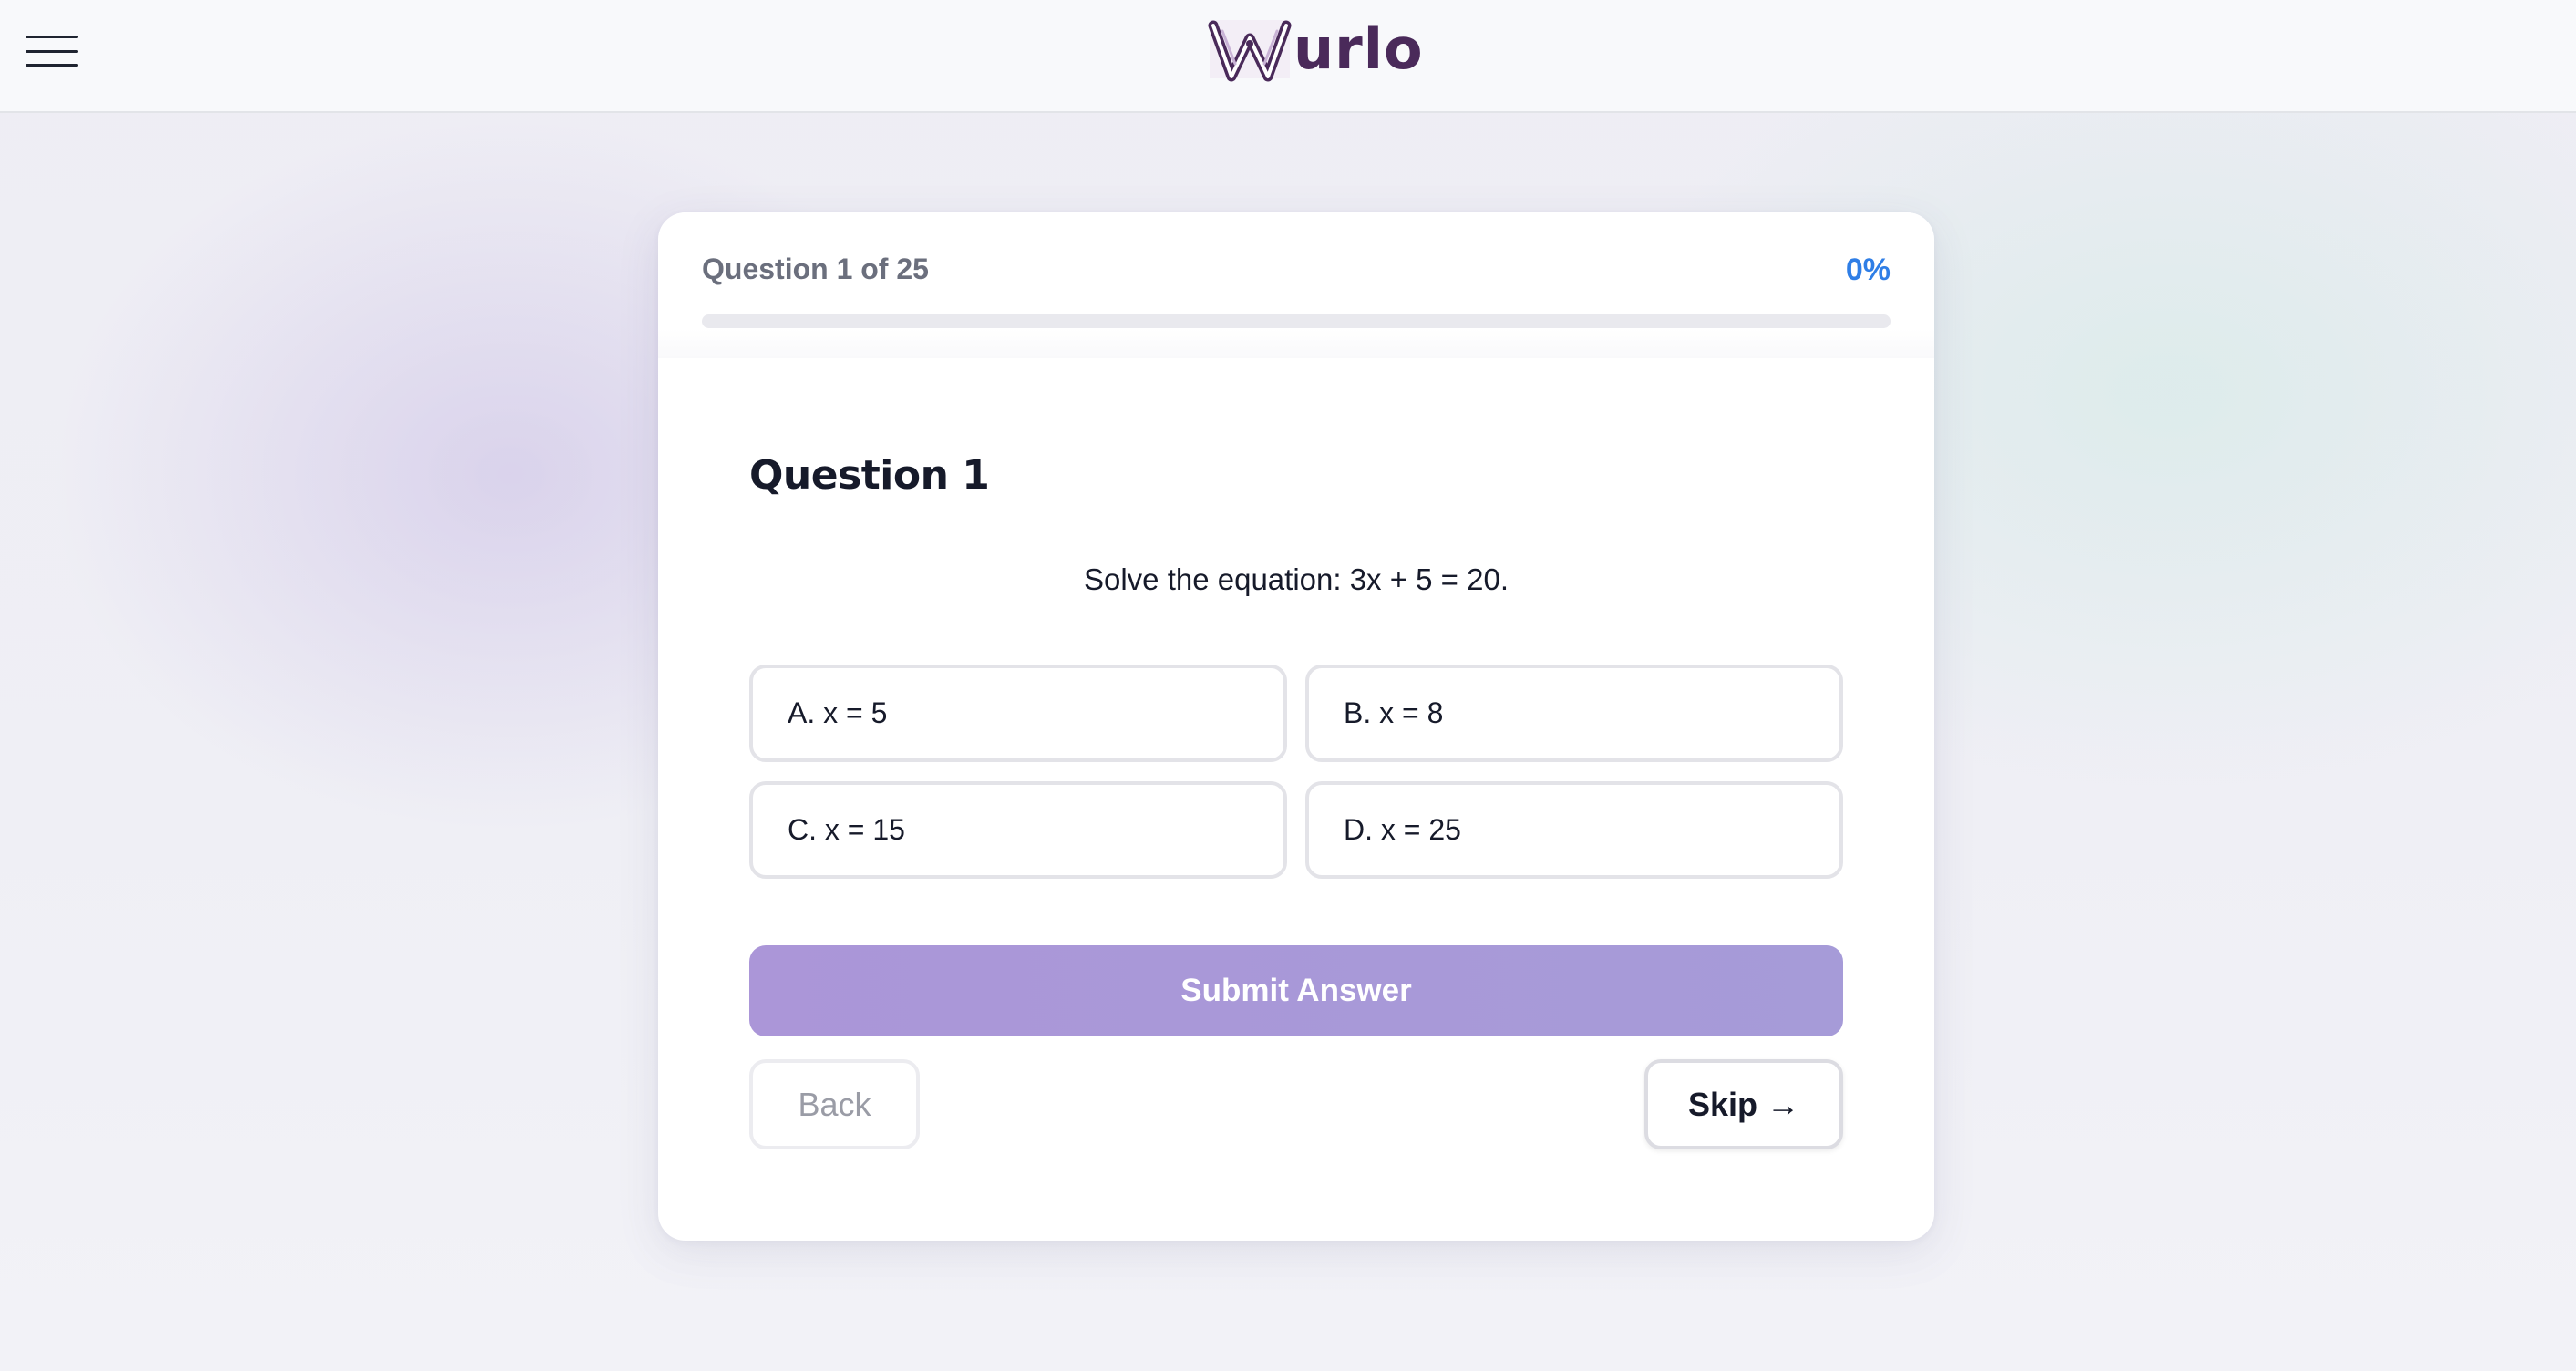 The width and height of the screenshot is (2576, 1371). I want to click on skip-label: Skip, so click(1722, 1104).